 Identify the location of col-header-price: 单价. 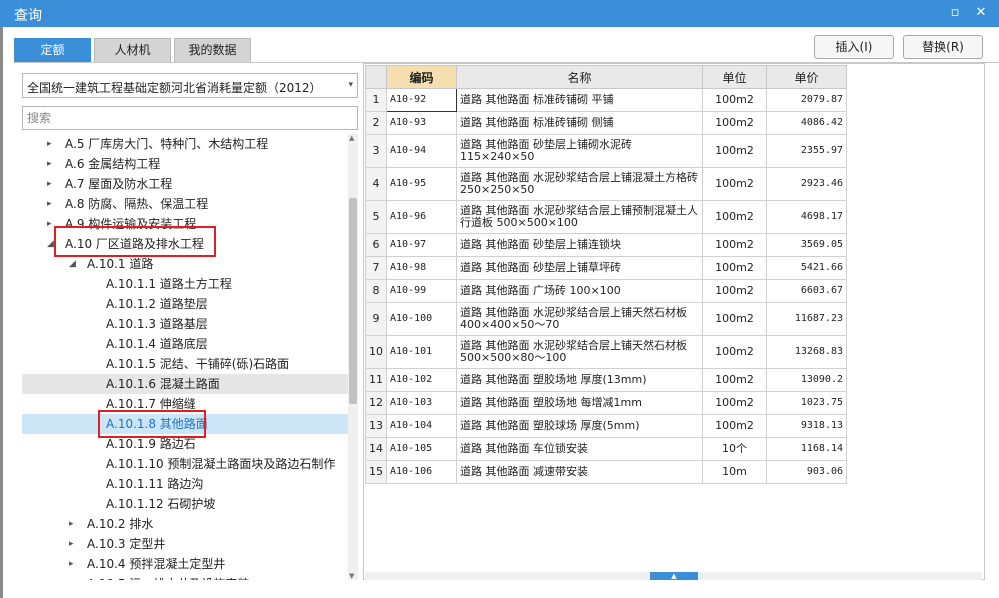
(806, 77).